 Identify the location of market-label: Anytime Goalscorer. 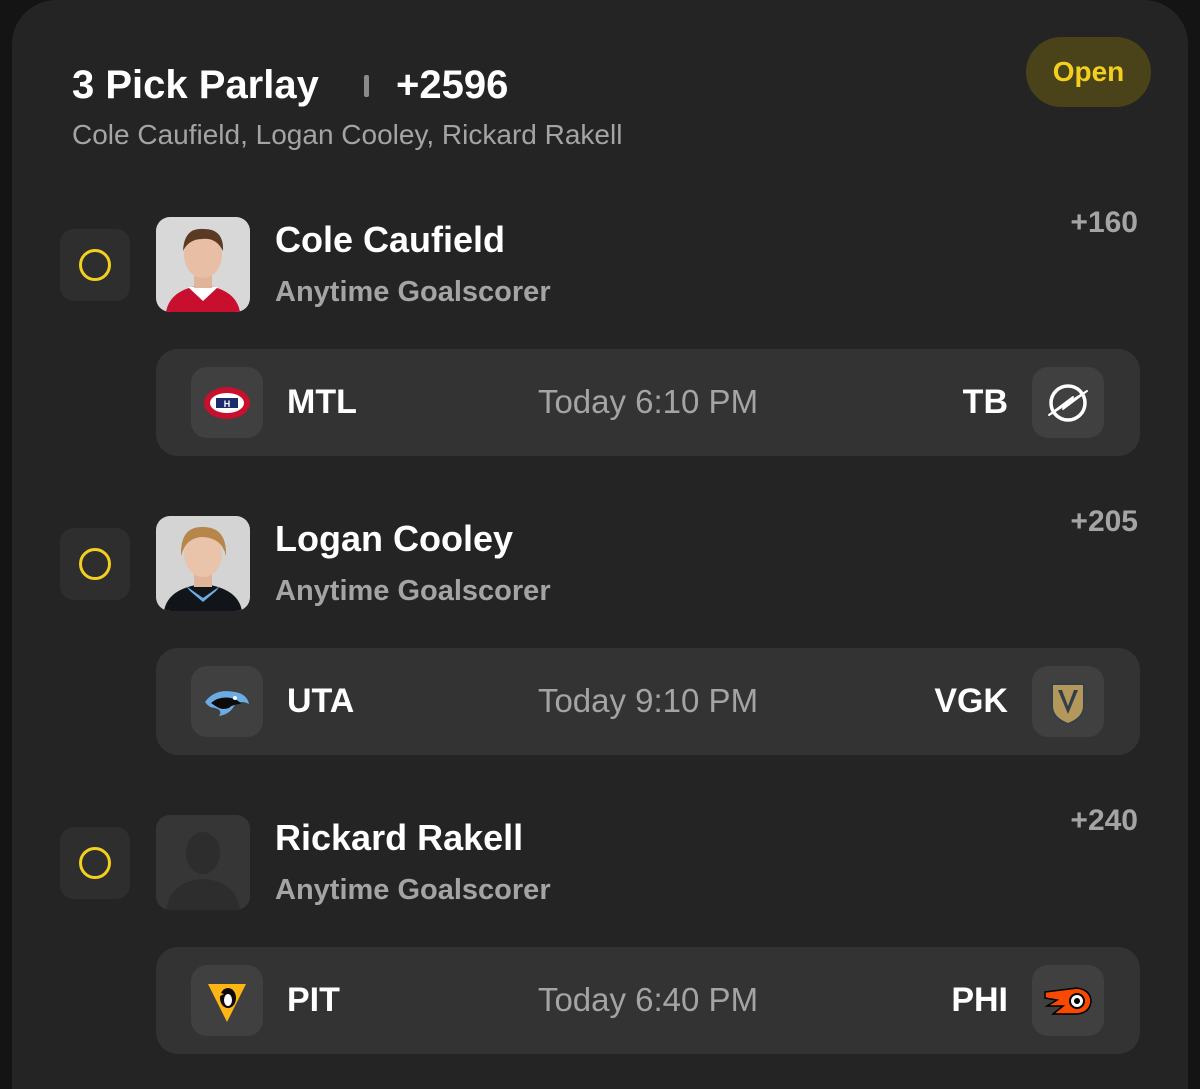
(413, 890).